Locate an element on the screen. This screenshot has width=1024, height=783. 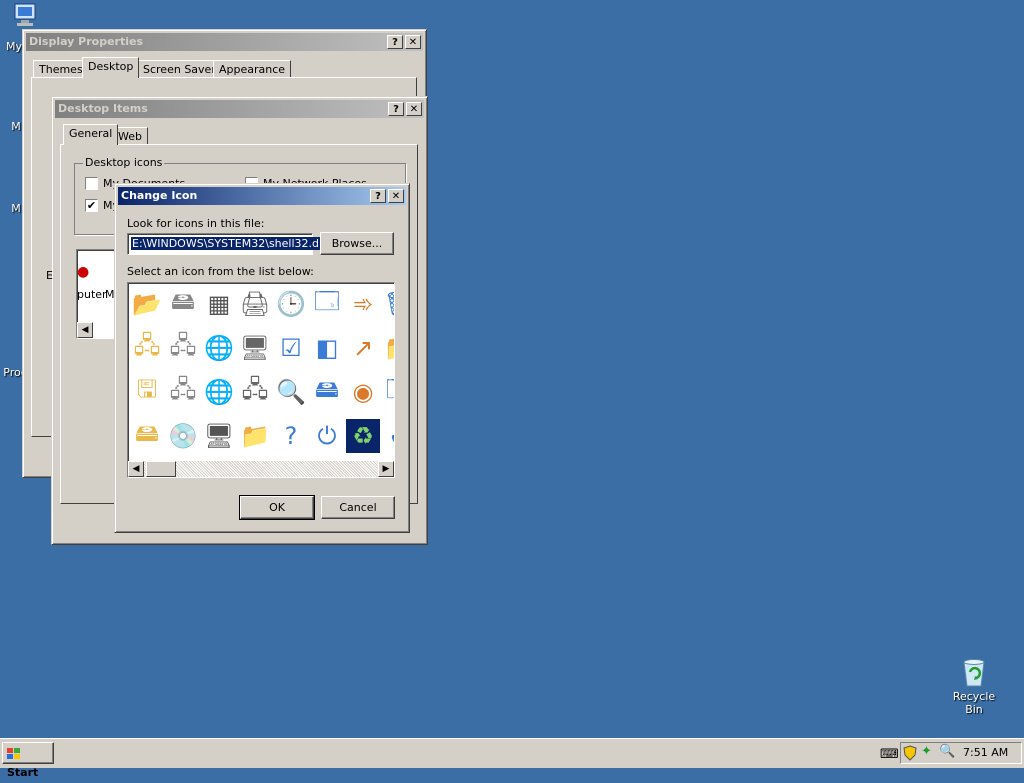
icon-choice: 💿 is located at coordinates (183, 436).